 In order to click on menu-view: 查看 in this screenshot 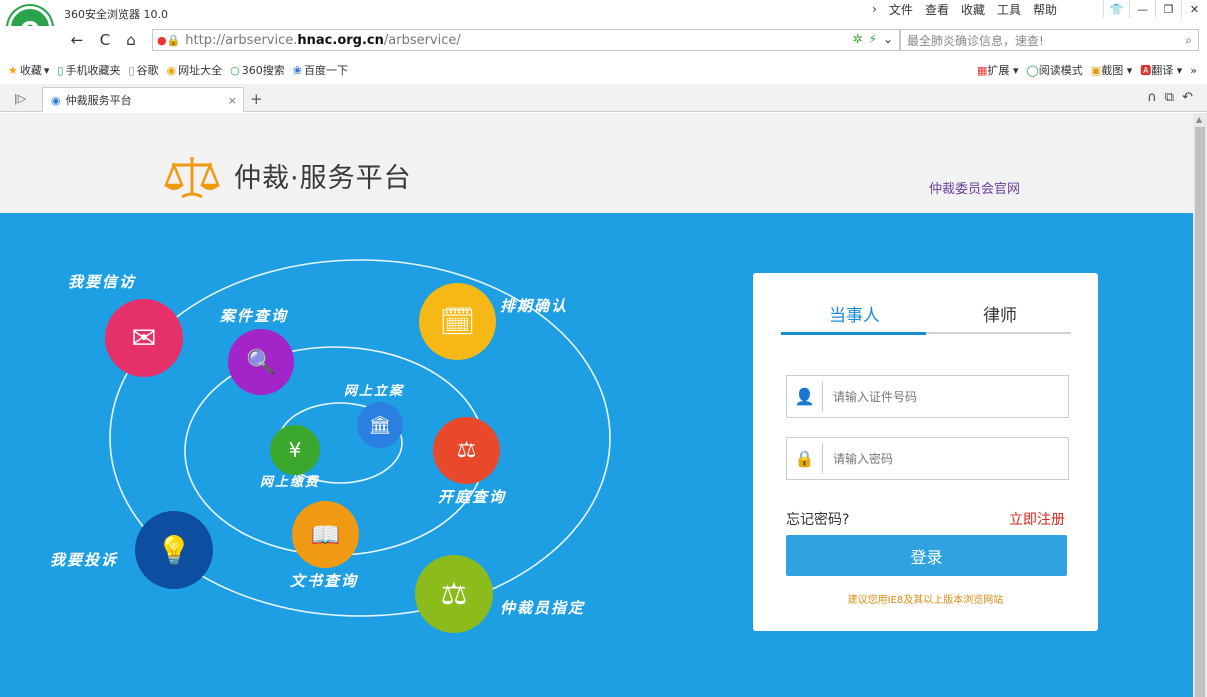, I will do `click(937, 9)`.